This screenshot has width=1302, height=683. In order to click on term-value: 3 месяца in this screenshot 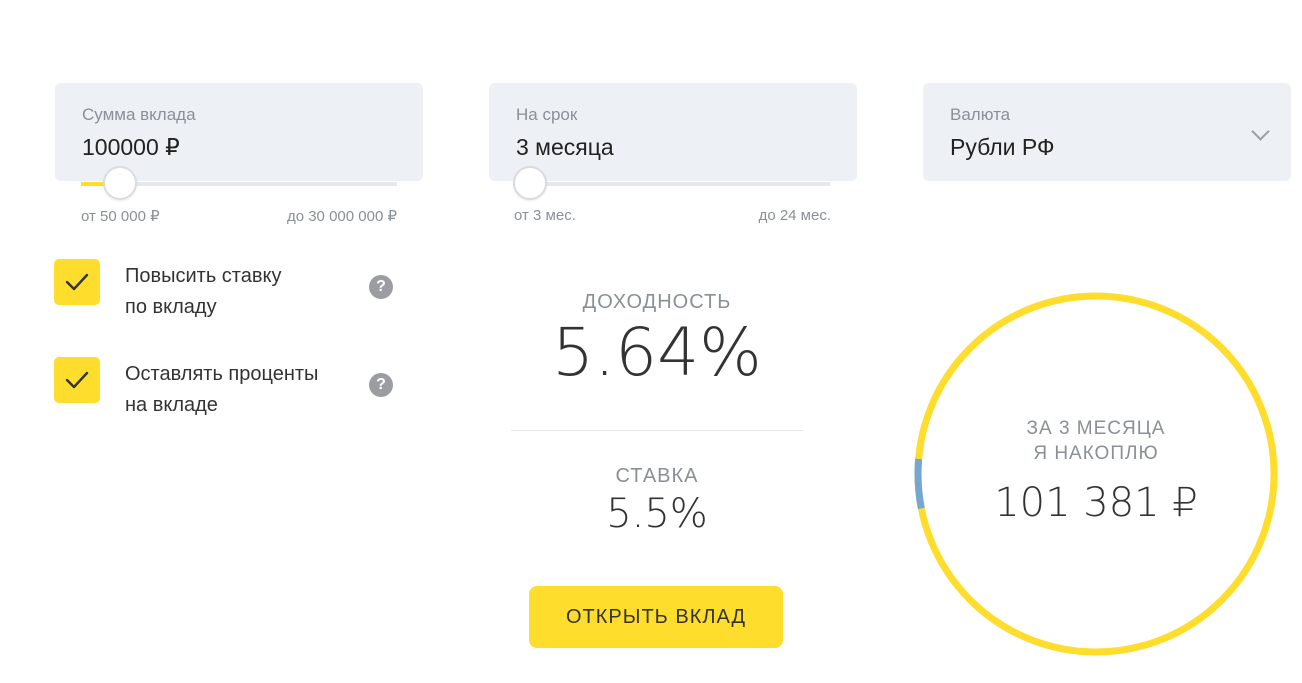, I will do `click(673, 147)`.